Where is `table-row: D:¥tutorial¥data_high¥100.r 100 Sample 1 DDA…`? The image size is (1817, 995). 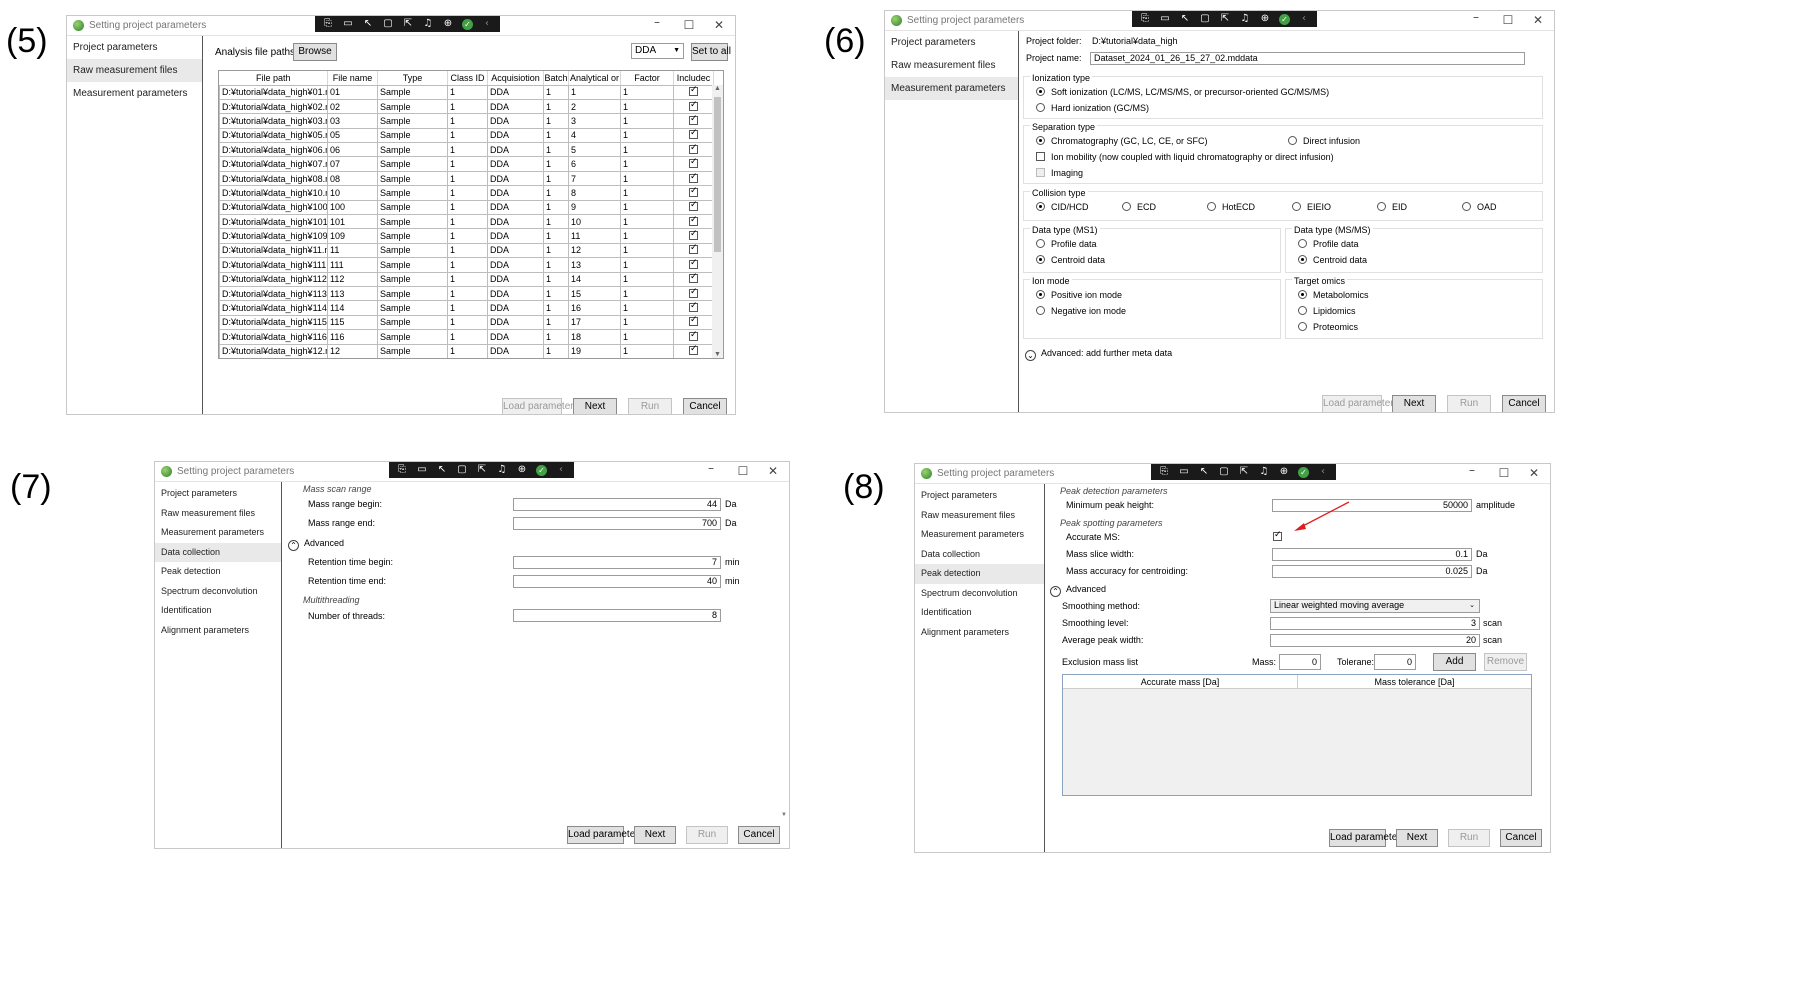 table-row: D:¥tutorial¥data_high¥100.r 100 Sample 1 DDA… is located at coordinates (466, 207).